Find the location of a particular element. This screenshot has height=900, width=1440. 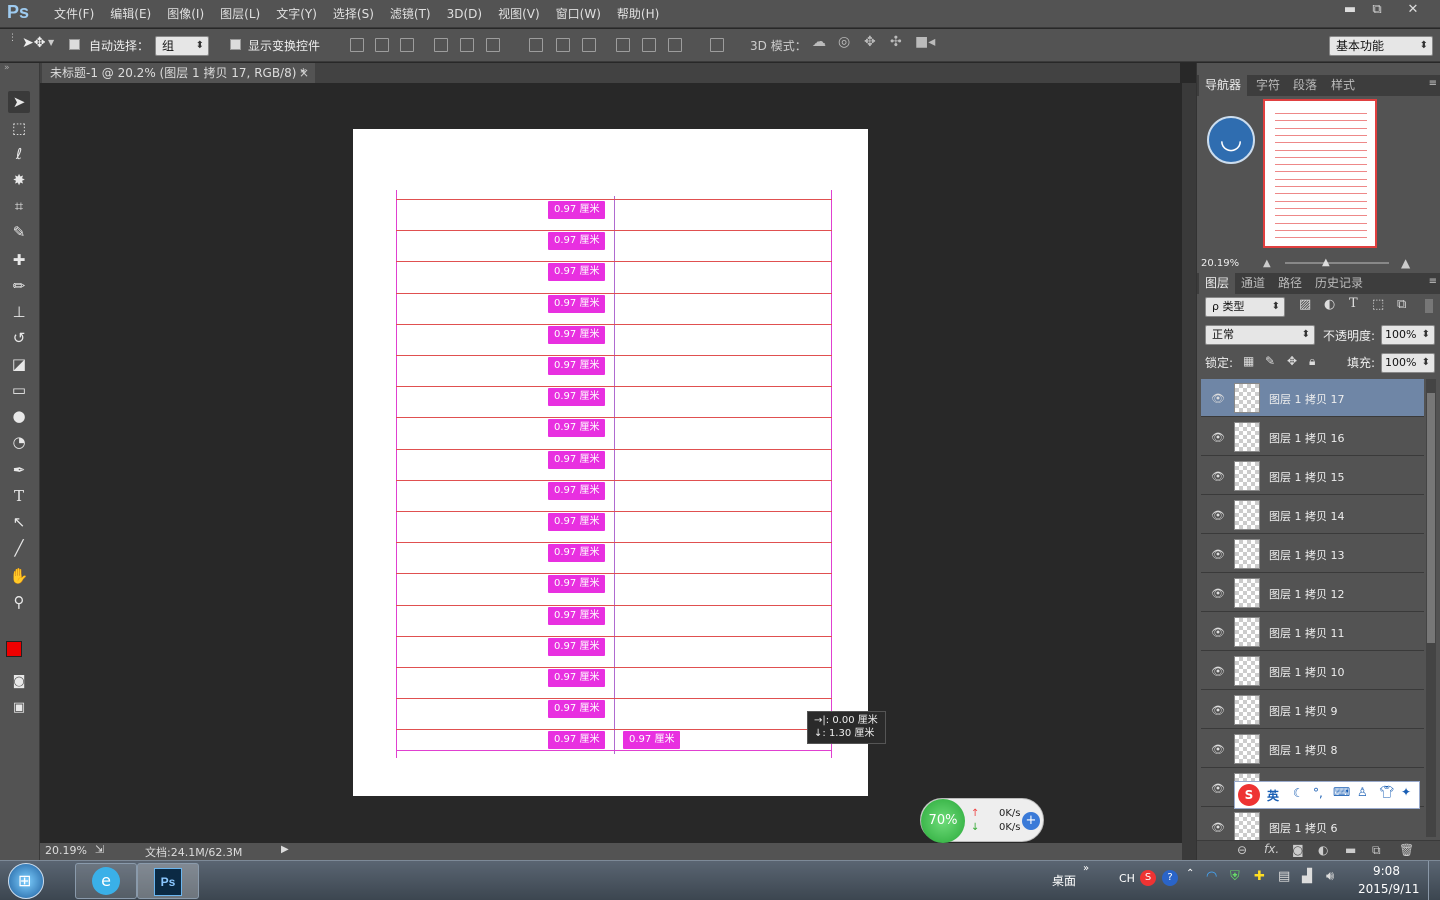

desktop-toolbar: 桌面 is located at coordinates (1064, 880).